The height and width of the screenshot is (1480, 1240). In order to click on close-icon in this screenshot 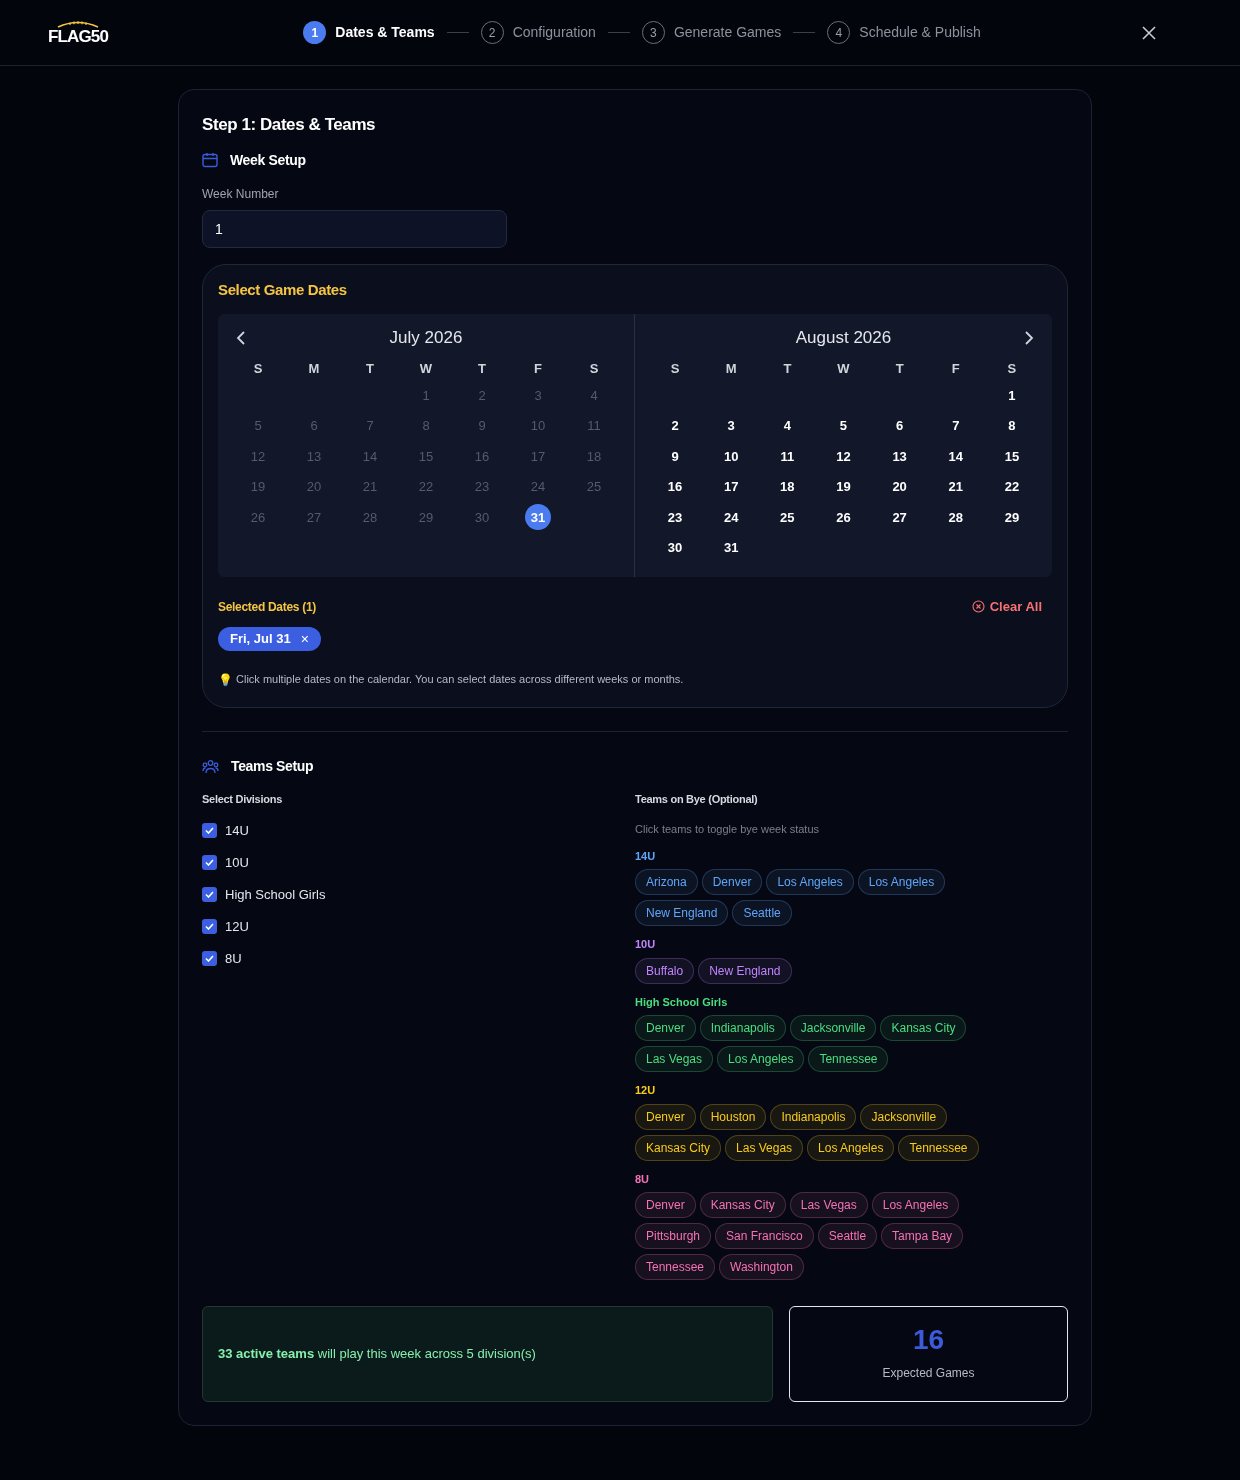, I will do `click(1149, 32)`.